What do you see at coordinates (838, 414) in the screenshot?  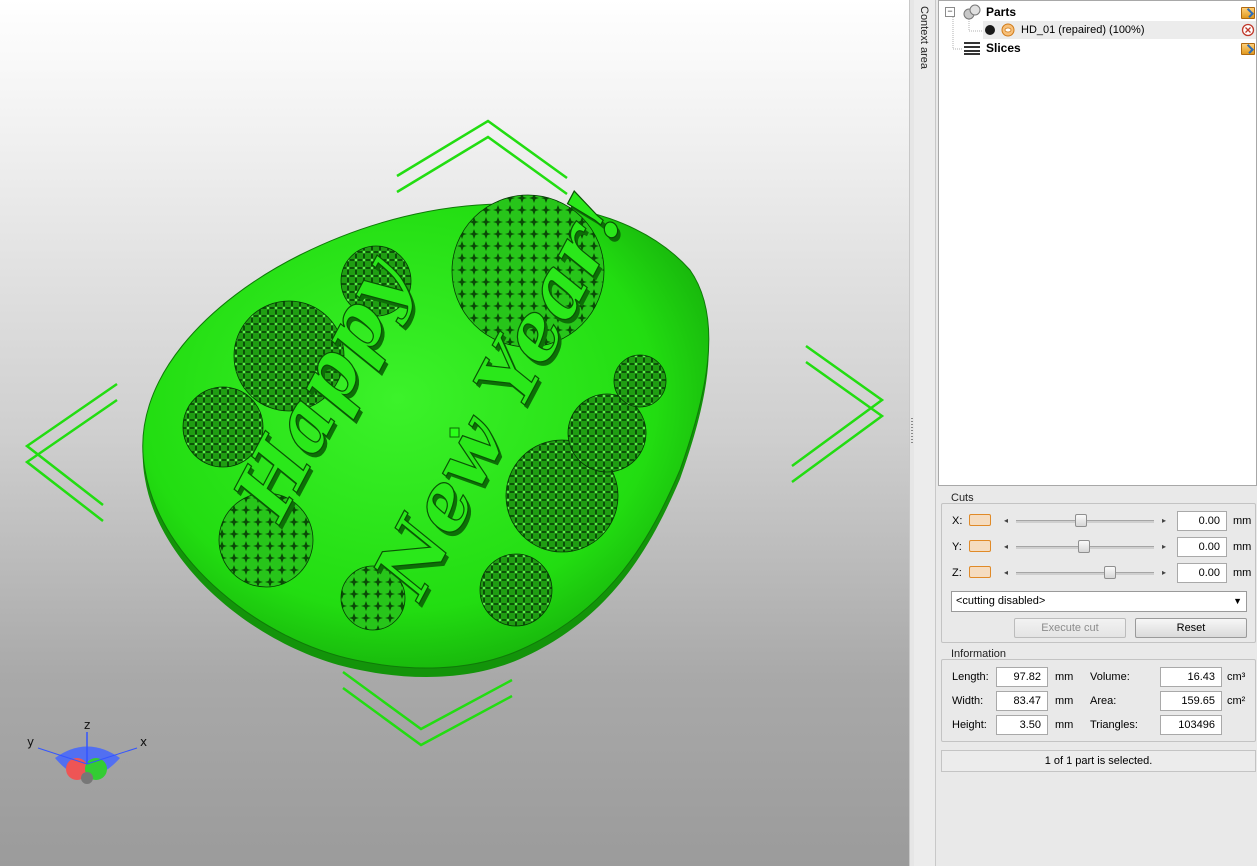 I see `transform-arrow-right` at bounding box center [838, 414].